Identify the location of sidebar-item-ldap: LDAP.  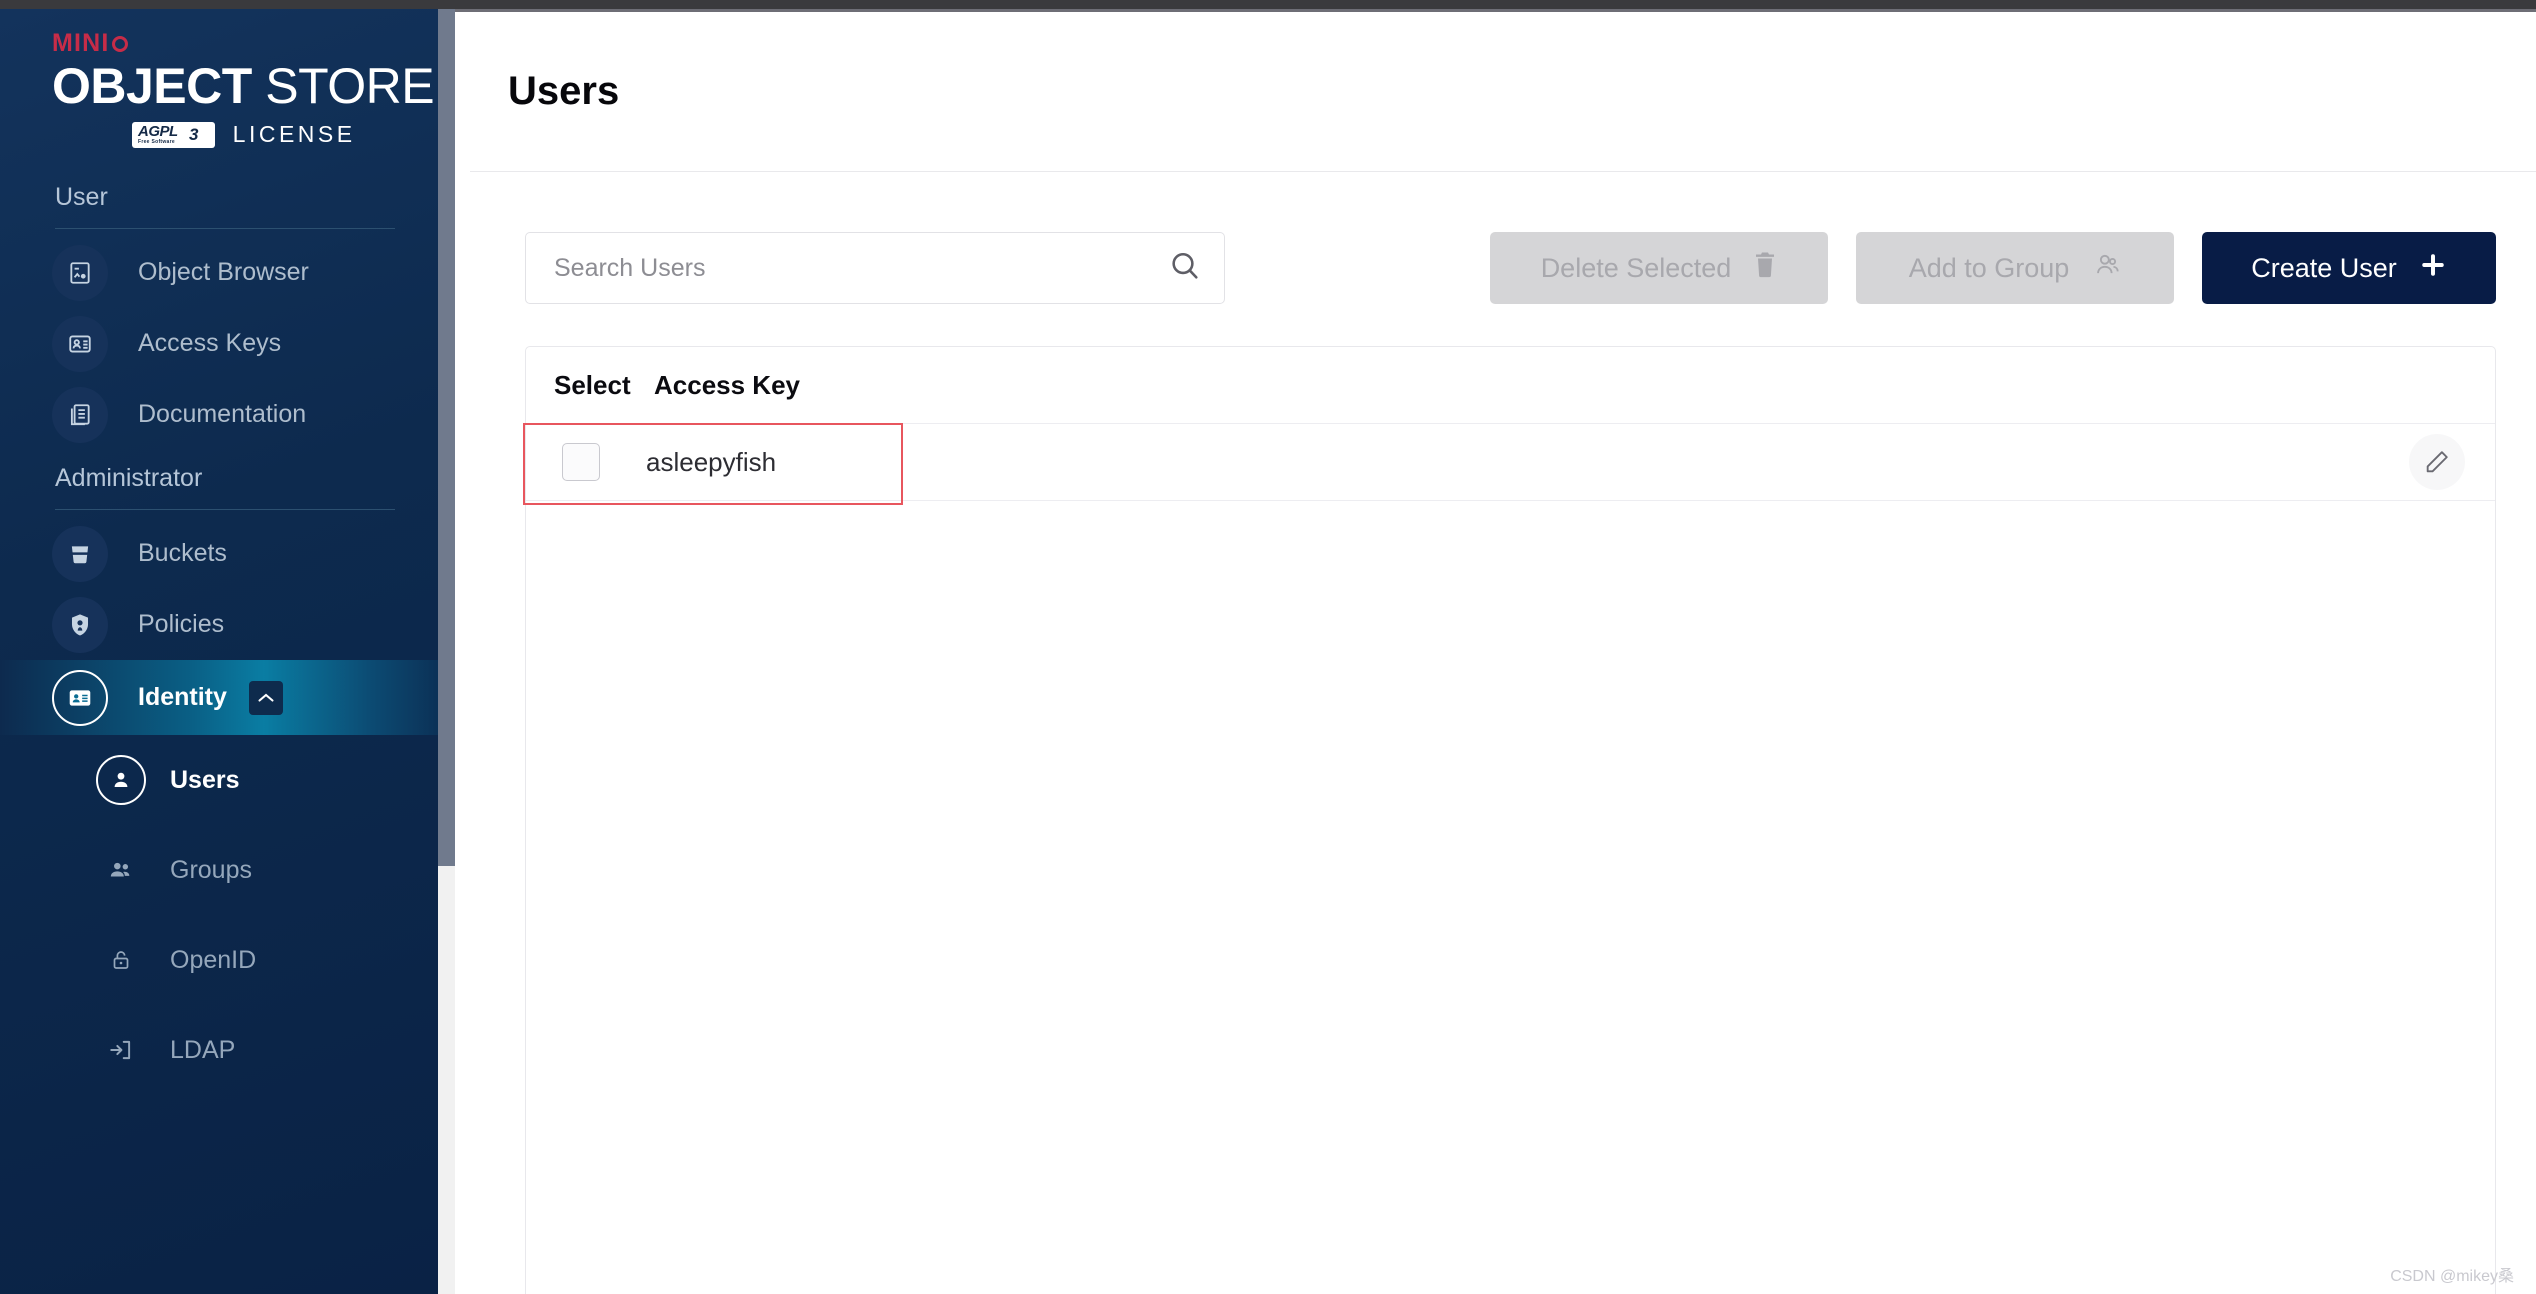
(227, 1050).